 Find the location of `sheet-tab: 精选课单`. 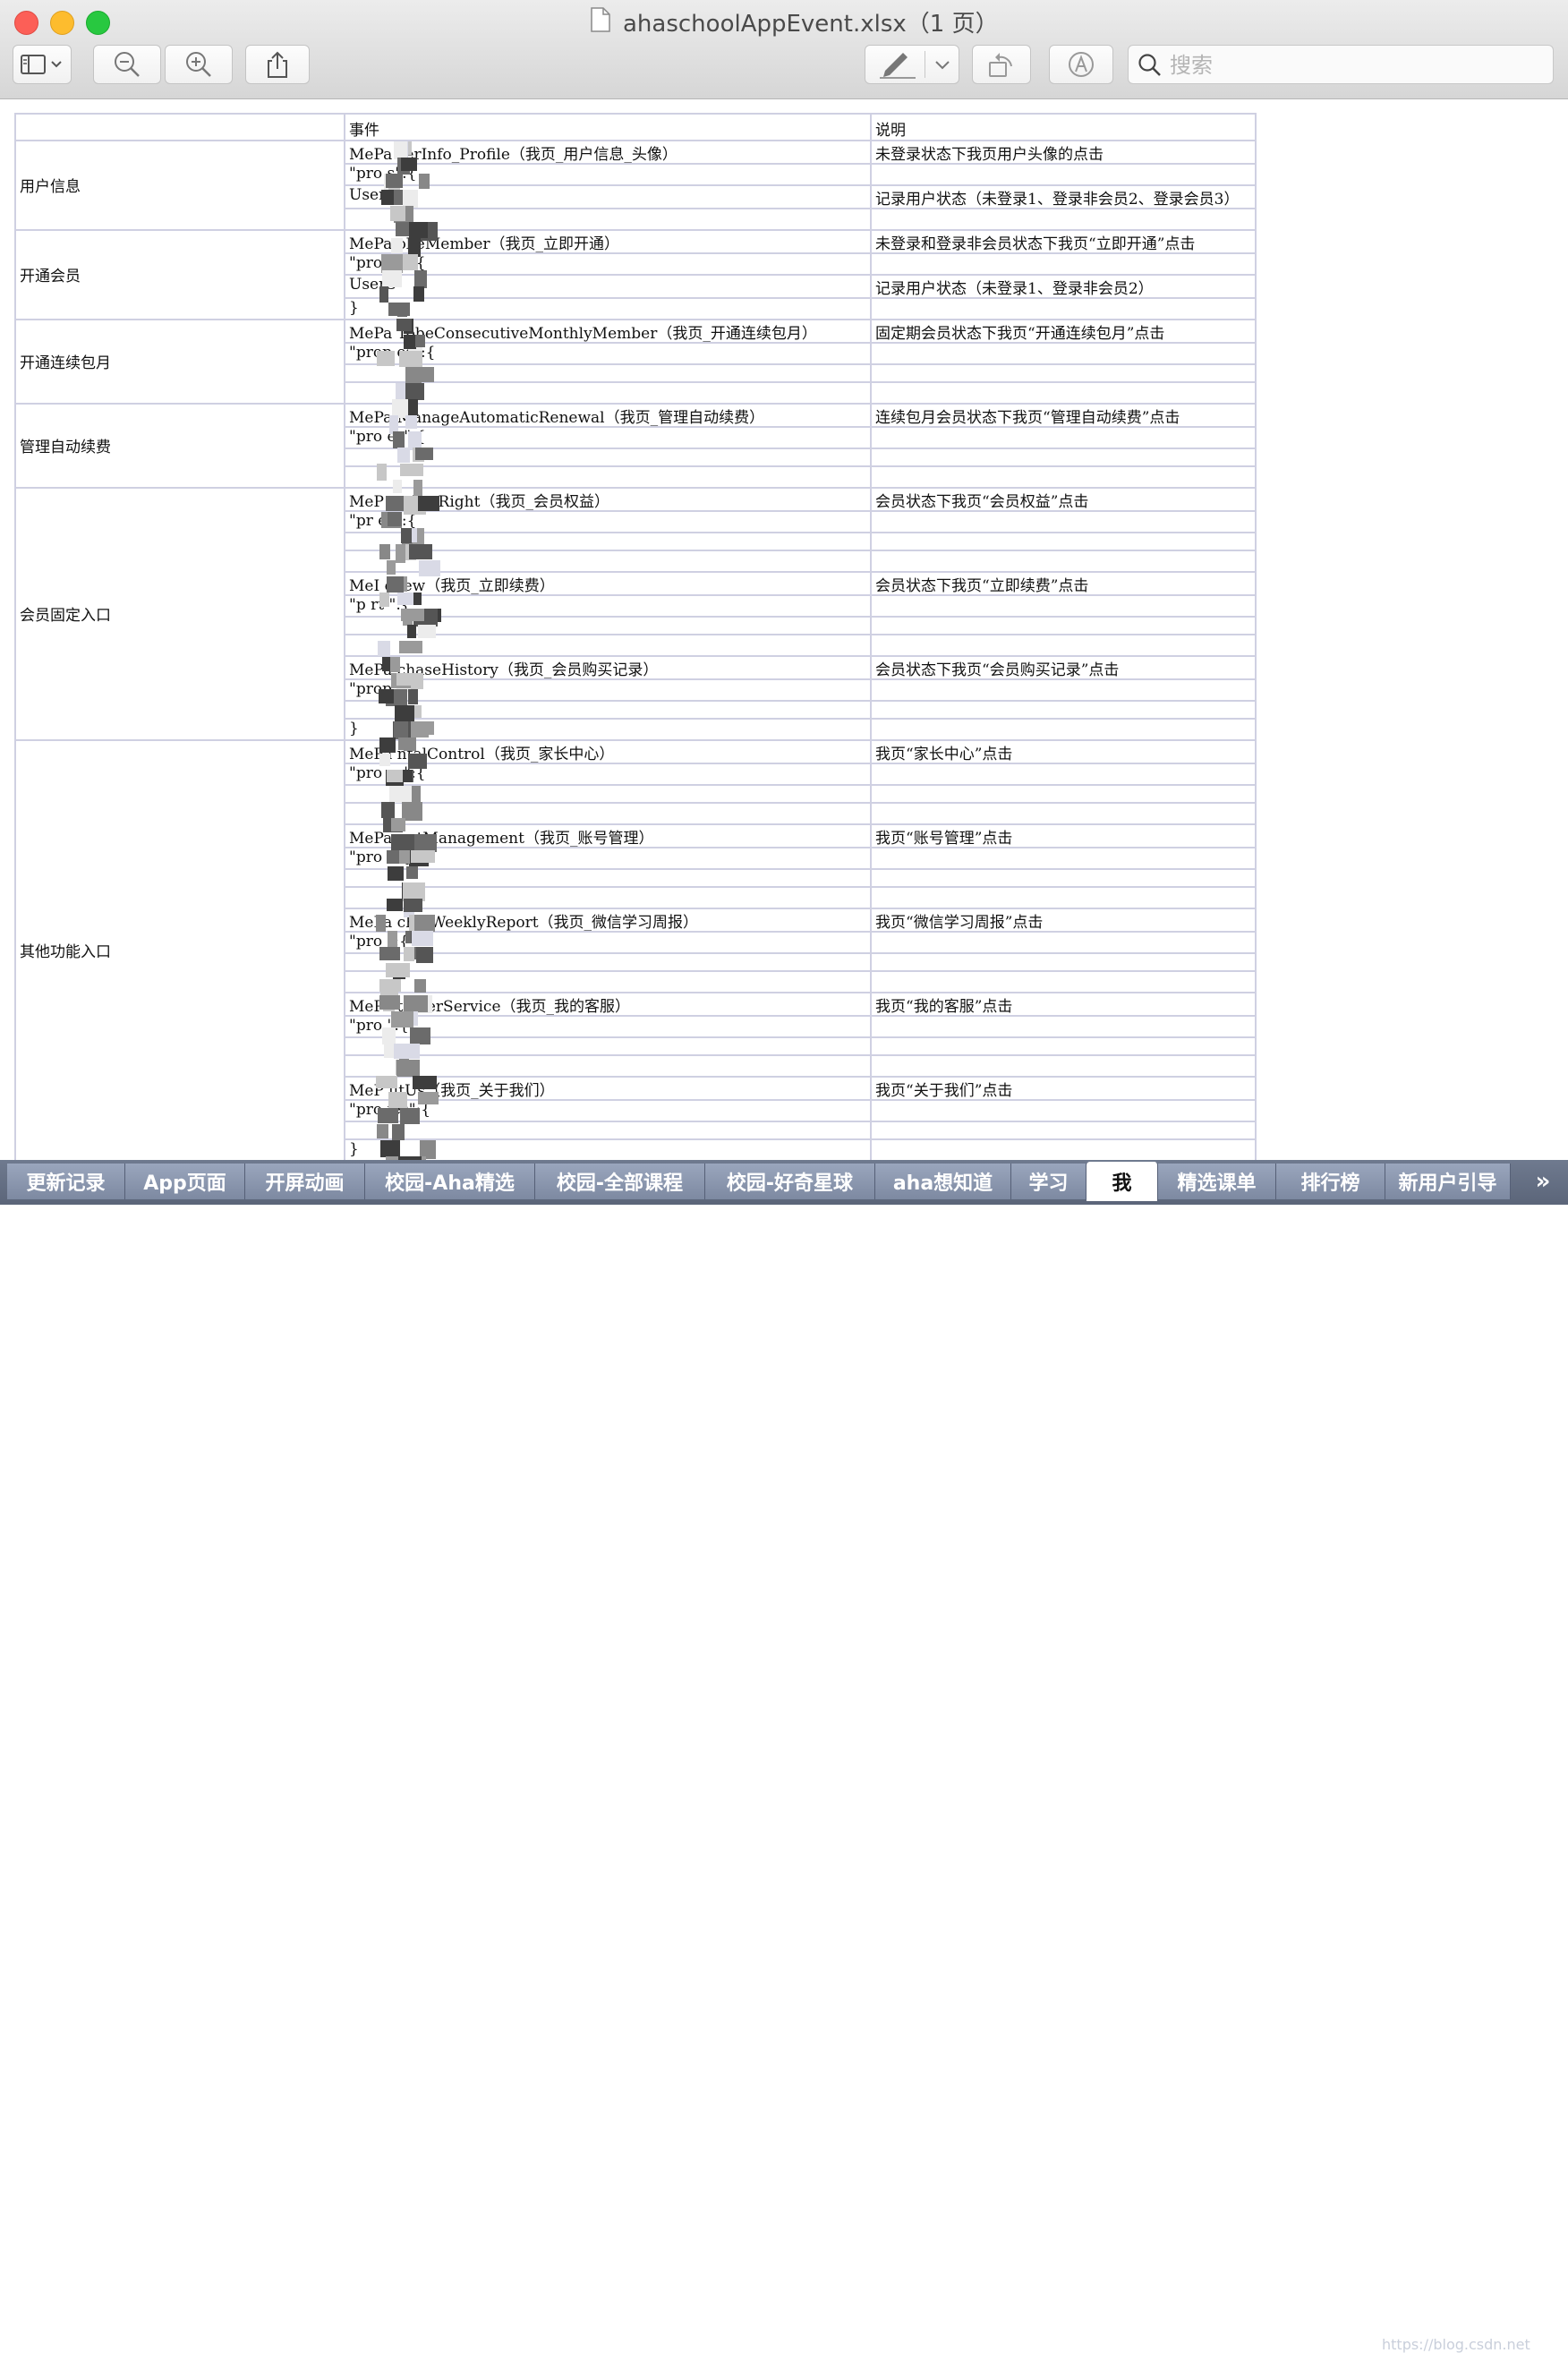

sheet-tab: 精选课单 is located at coordinates (1217, 1181).